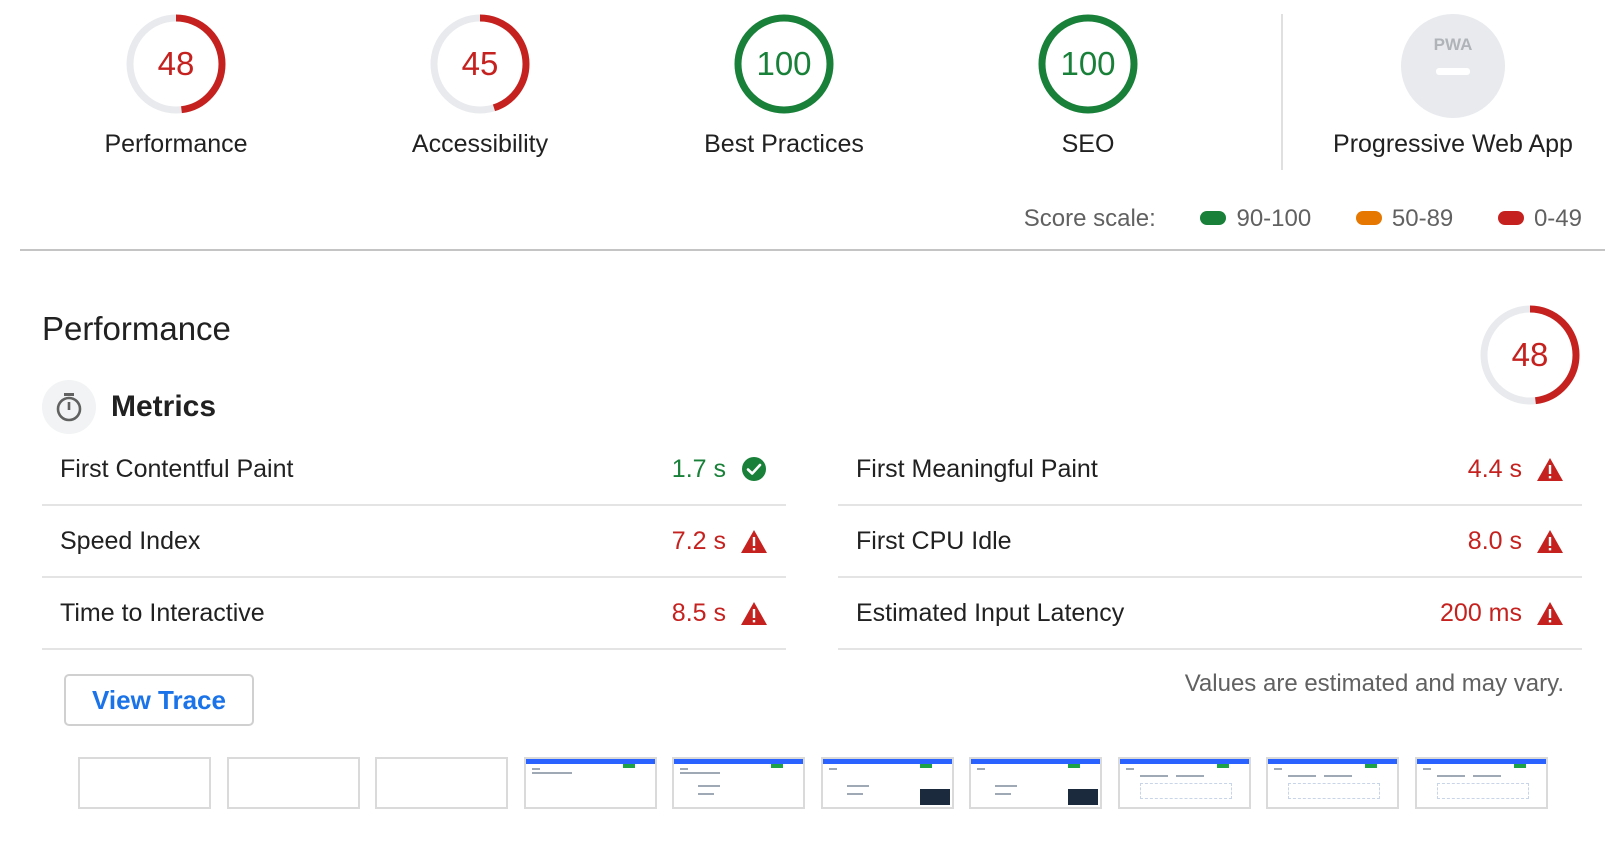 The height and width of the screenshot is (846, 1614). Describe the element at coordinates (159, 700) in the screenshot. I see `view-trace-button: View Trace` at that location.